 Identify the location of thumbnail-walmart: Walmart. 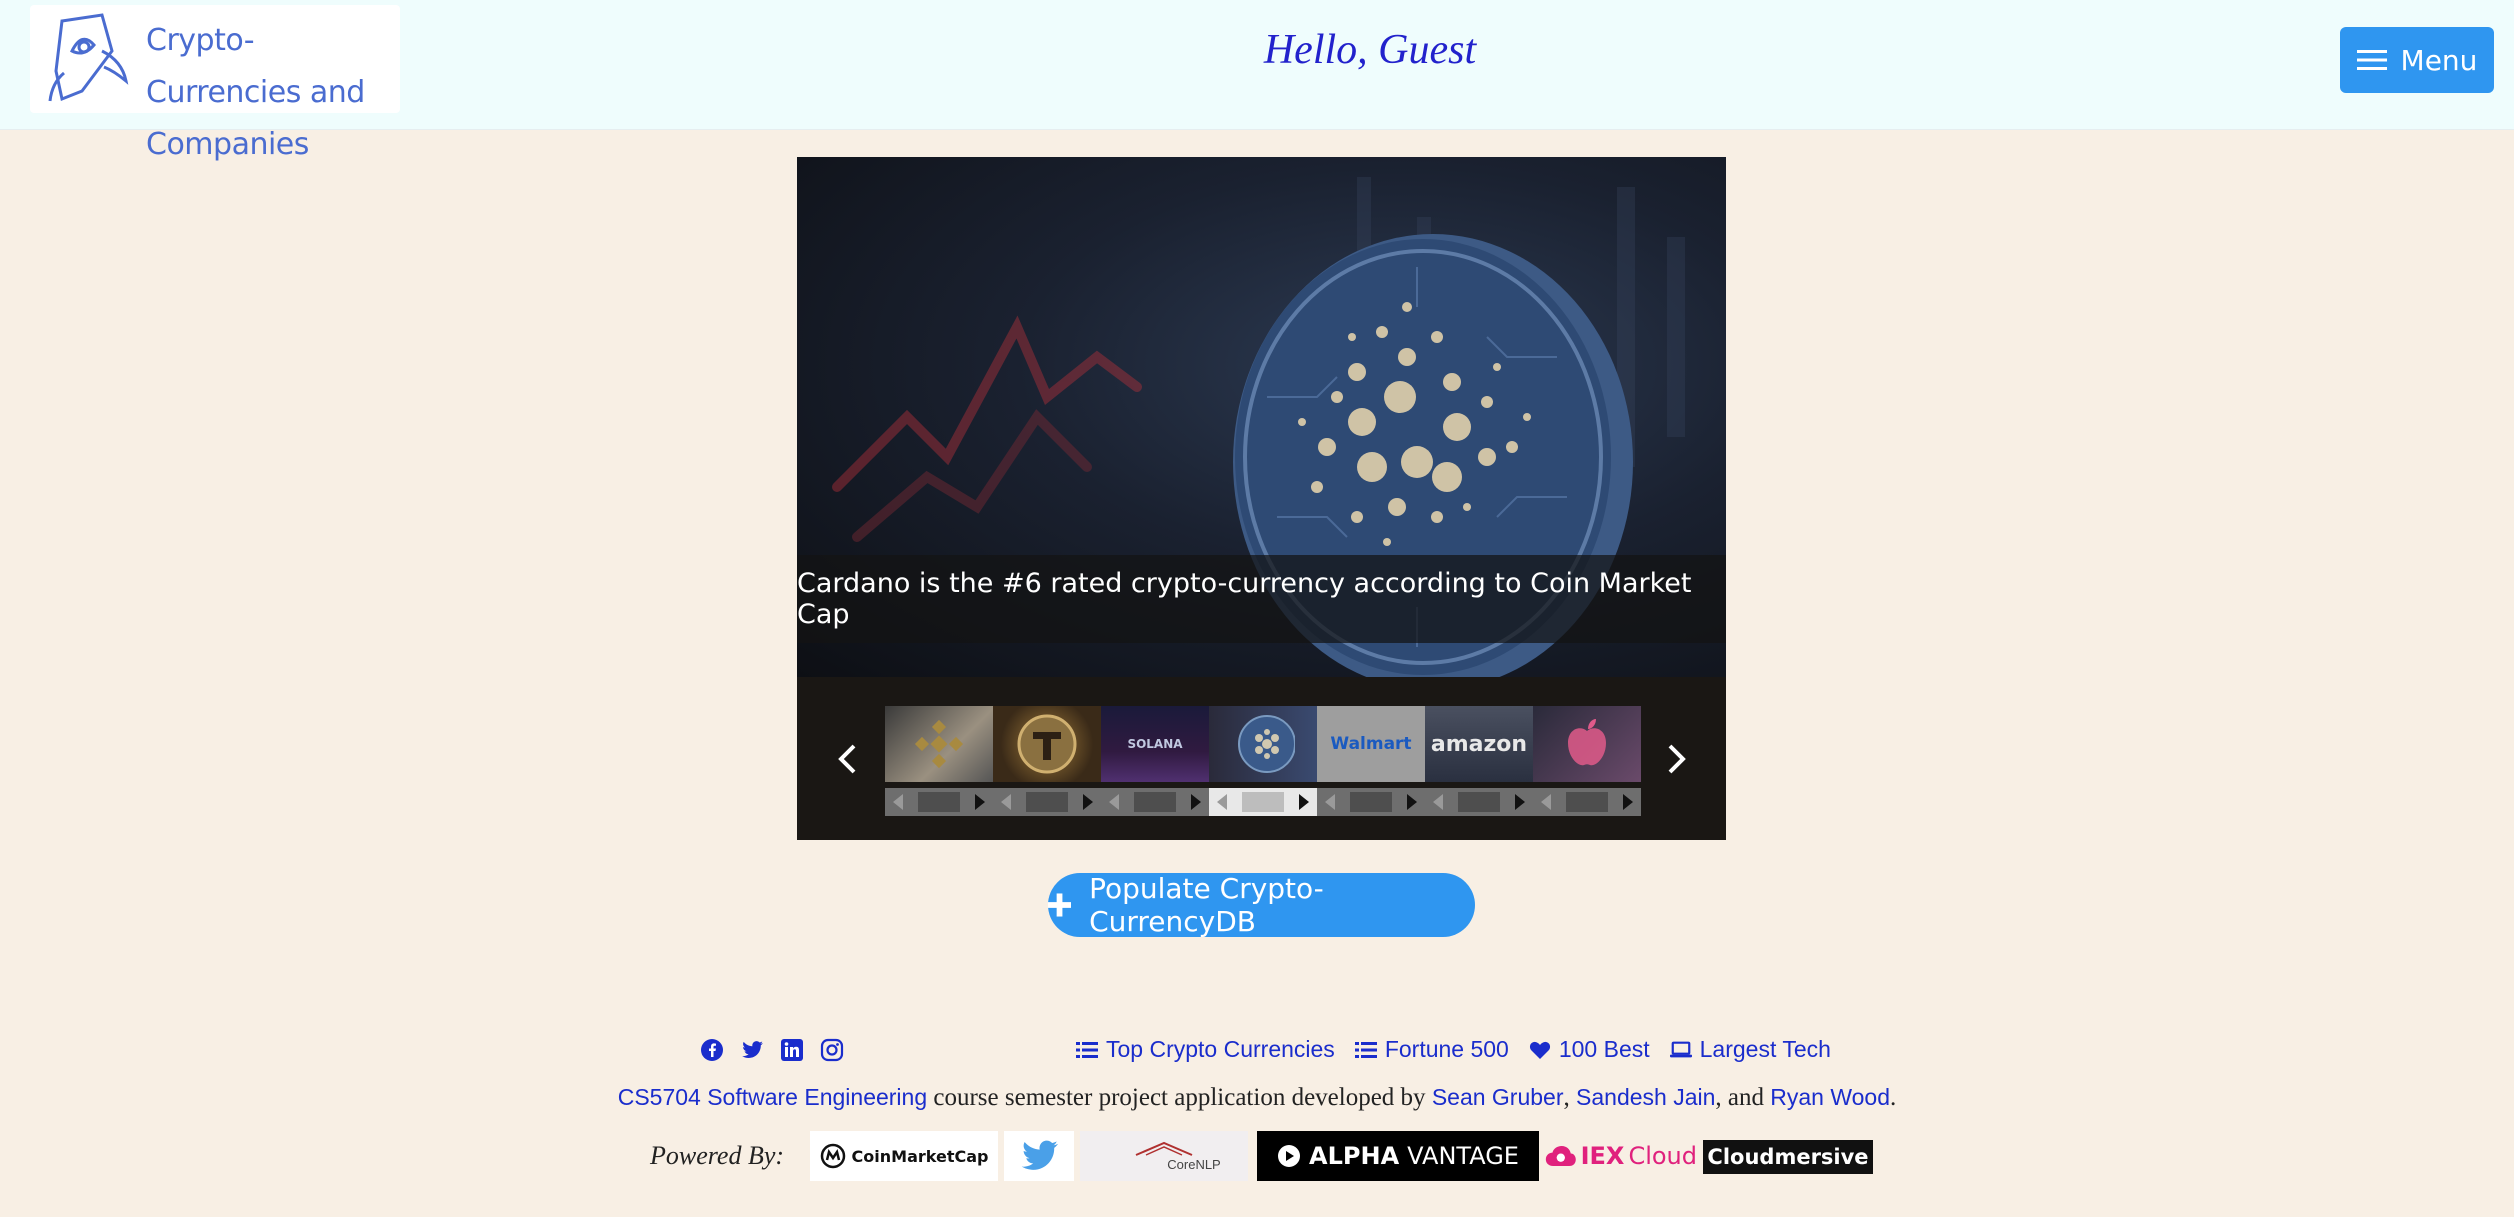
(1371, 765).